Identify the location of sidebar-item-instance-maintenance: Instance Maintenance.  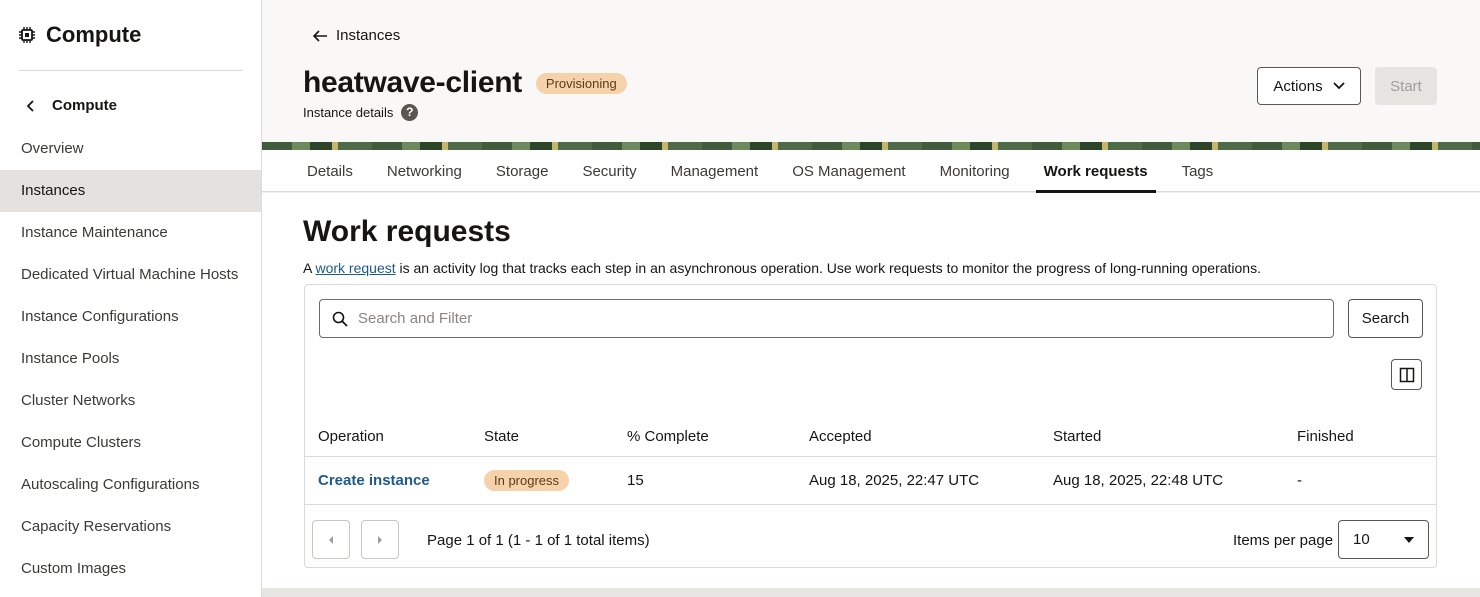
(130, 233).